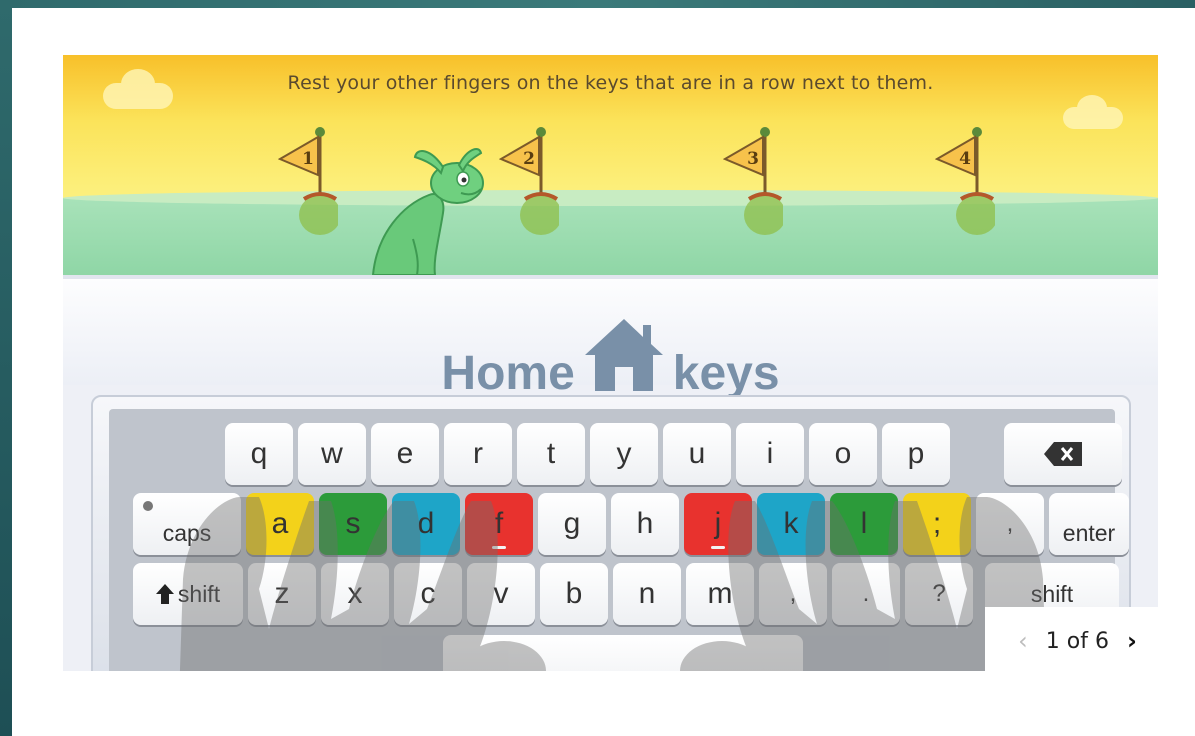 This screenshot has height=736, width=1195. What do you see at coordinates (1132, 641) in the screenshot?
I see `next-image-button: ›` at bounding box center [1132, 641].